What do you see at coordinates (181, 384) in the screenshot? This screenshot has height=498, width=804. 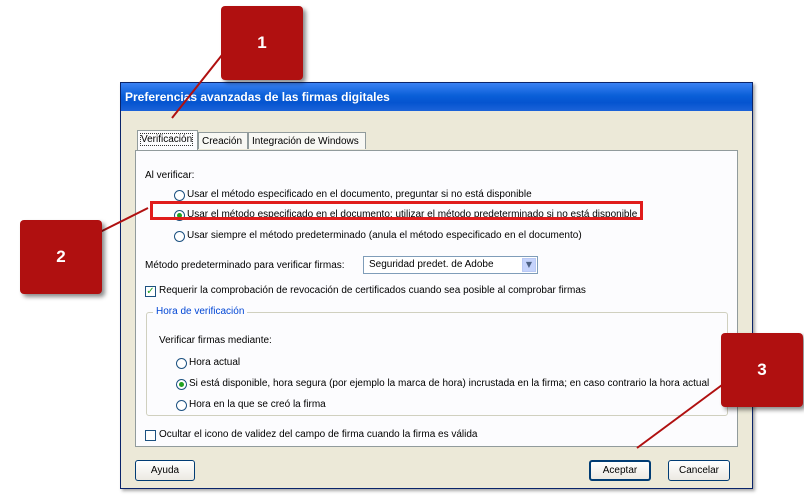 I see `time-option-2-radio` at bounding box center [181, 384].